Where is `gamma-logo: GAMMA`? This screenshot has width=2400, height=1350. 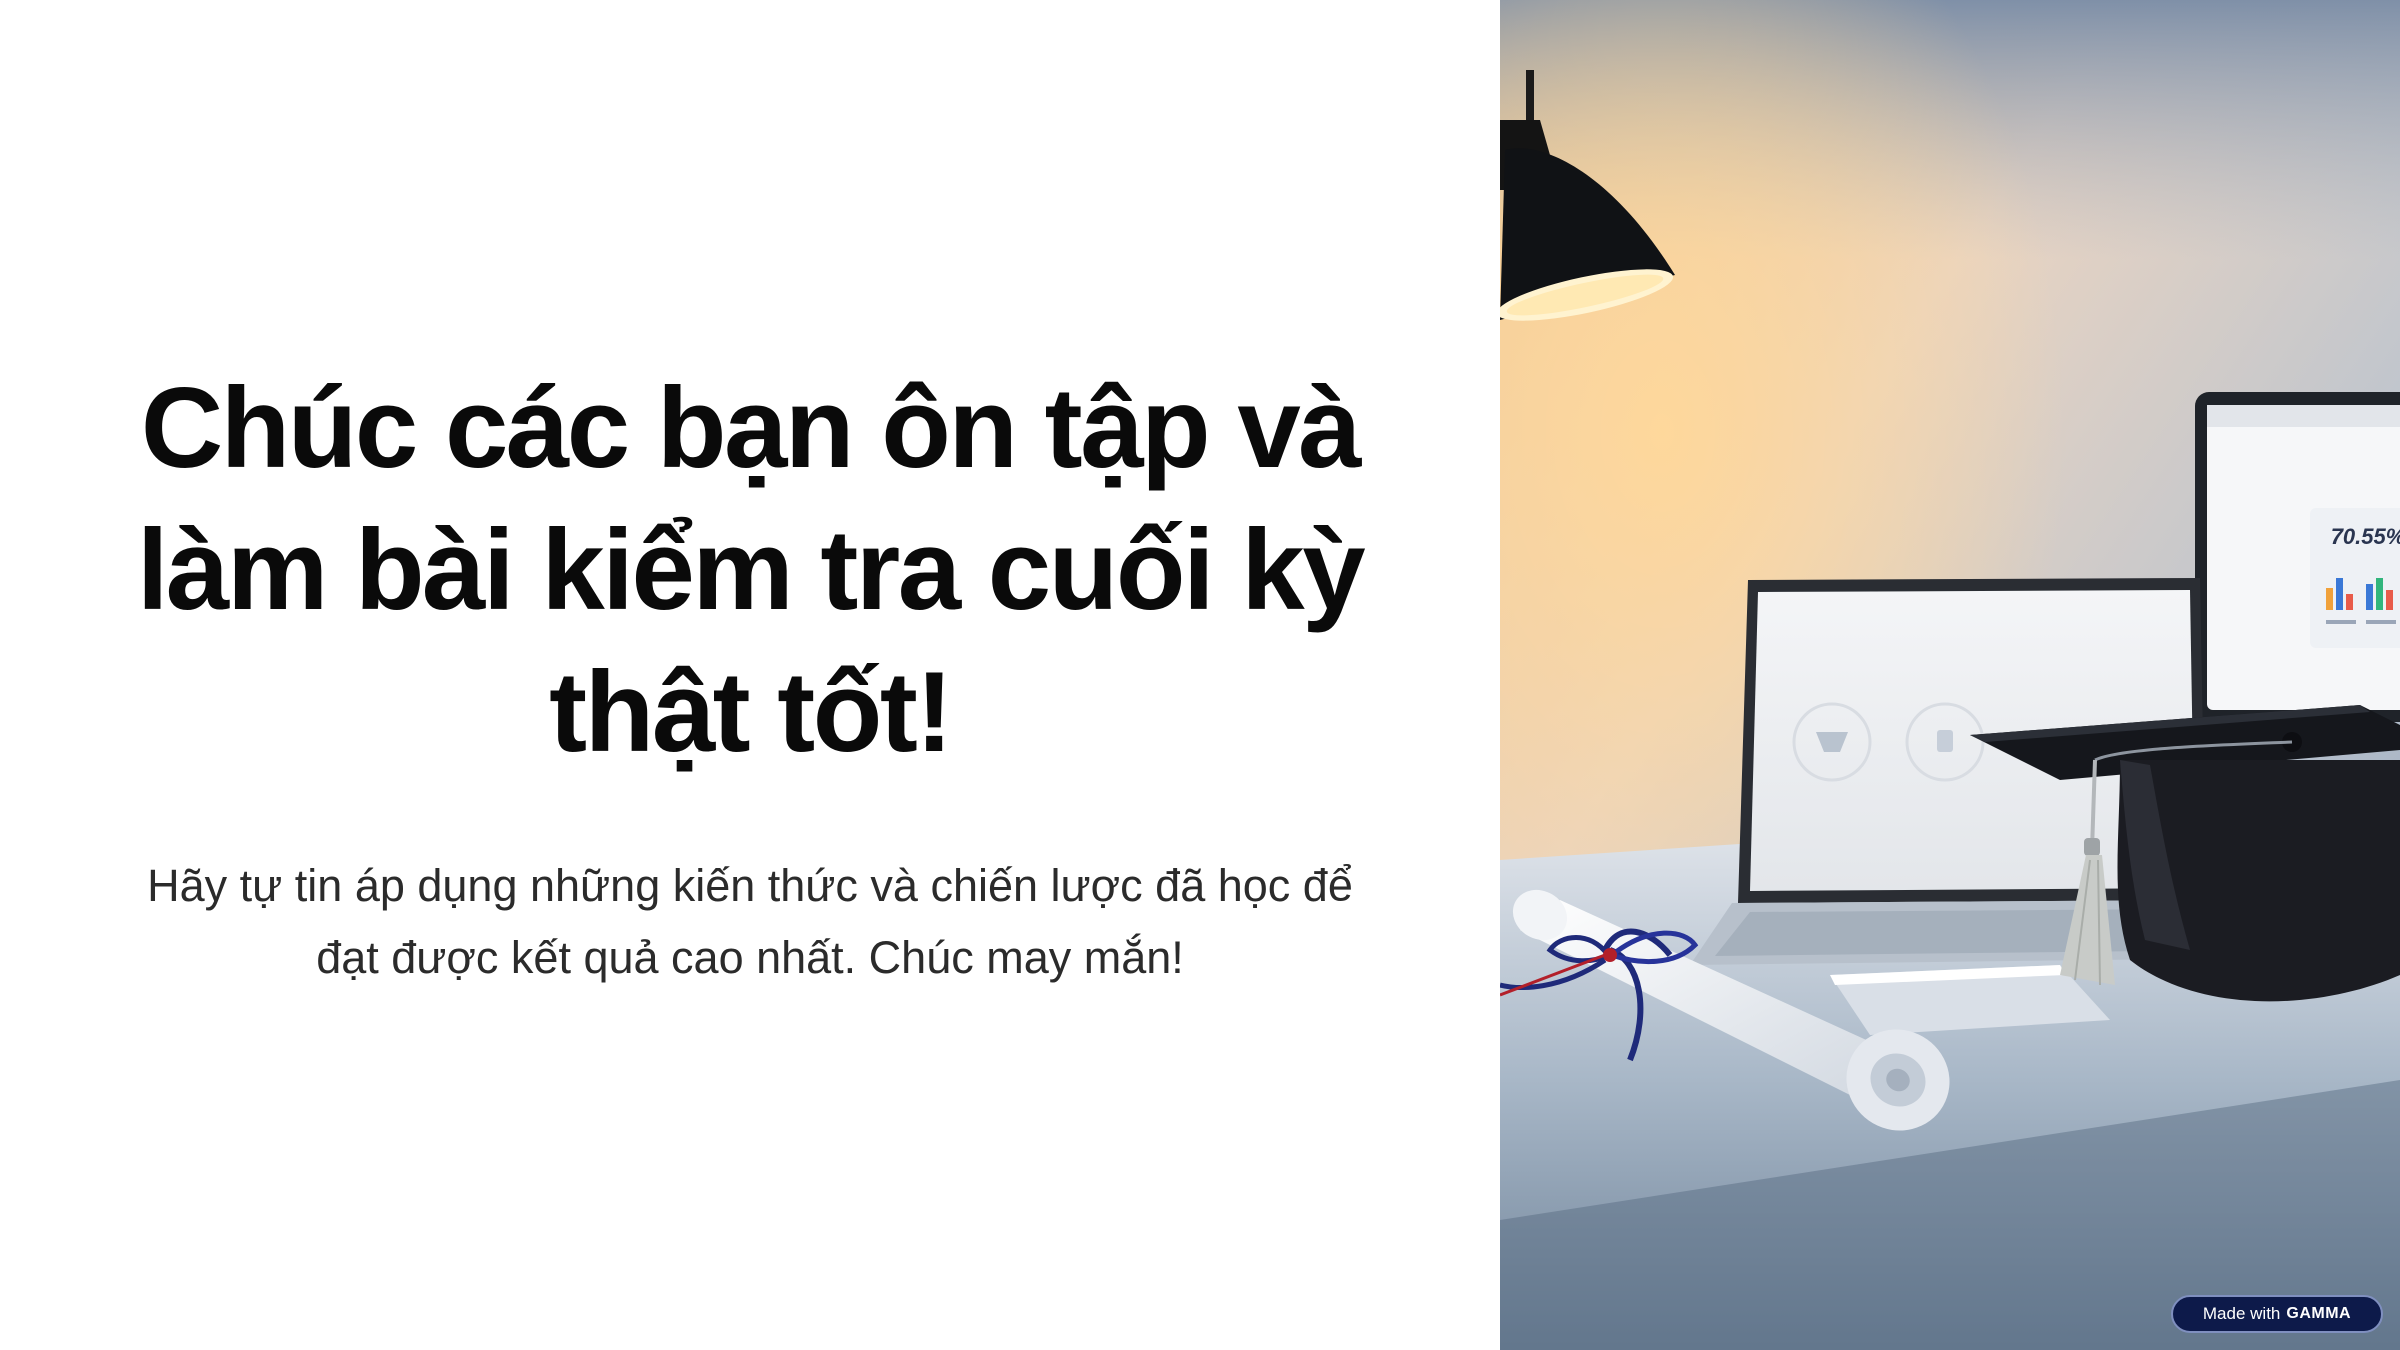 gamma-logo: GAMMA is located at coordinates (2319, 1313).